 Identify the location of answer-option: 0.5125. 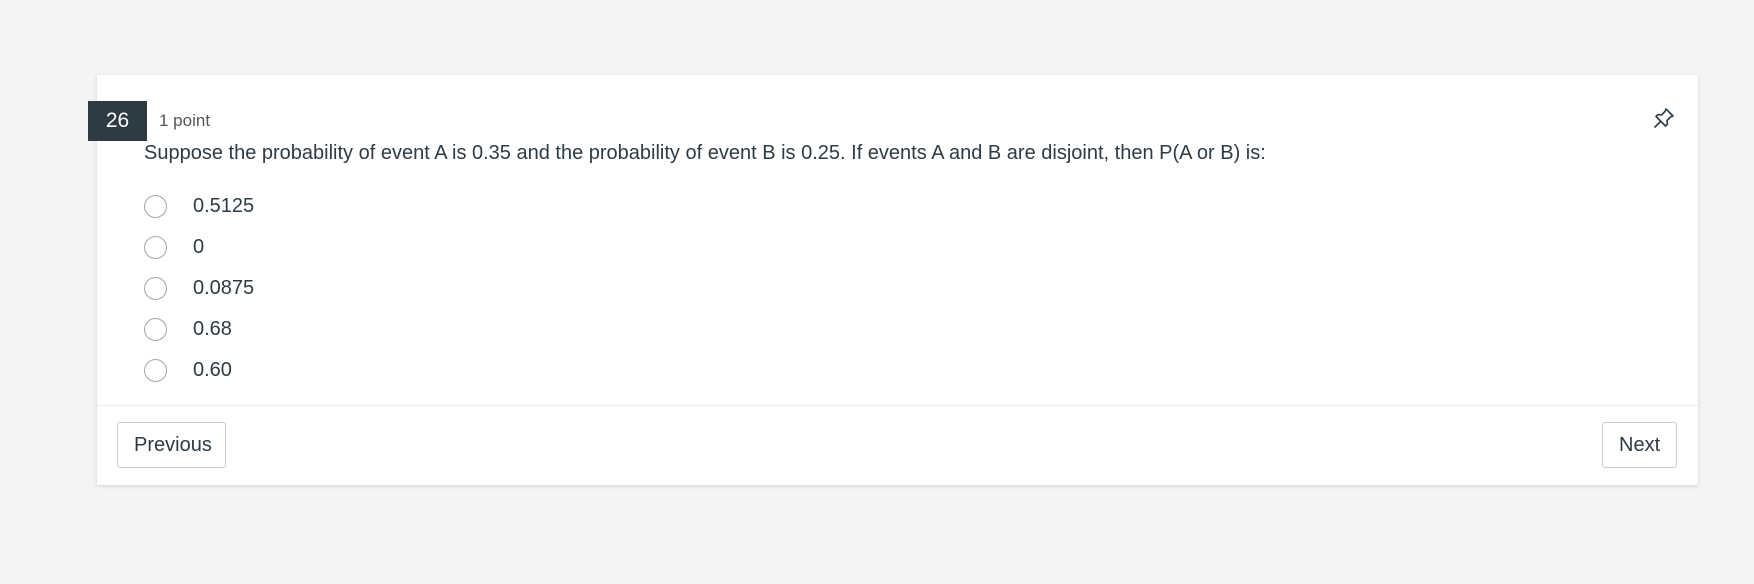
(199, 206).